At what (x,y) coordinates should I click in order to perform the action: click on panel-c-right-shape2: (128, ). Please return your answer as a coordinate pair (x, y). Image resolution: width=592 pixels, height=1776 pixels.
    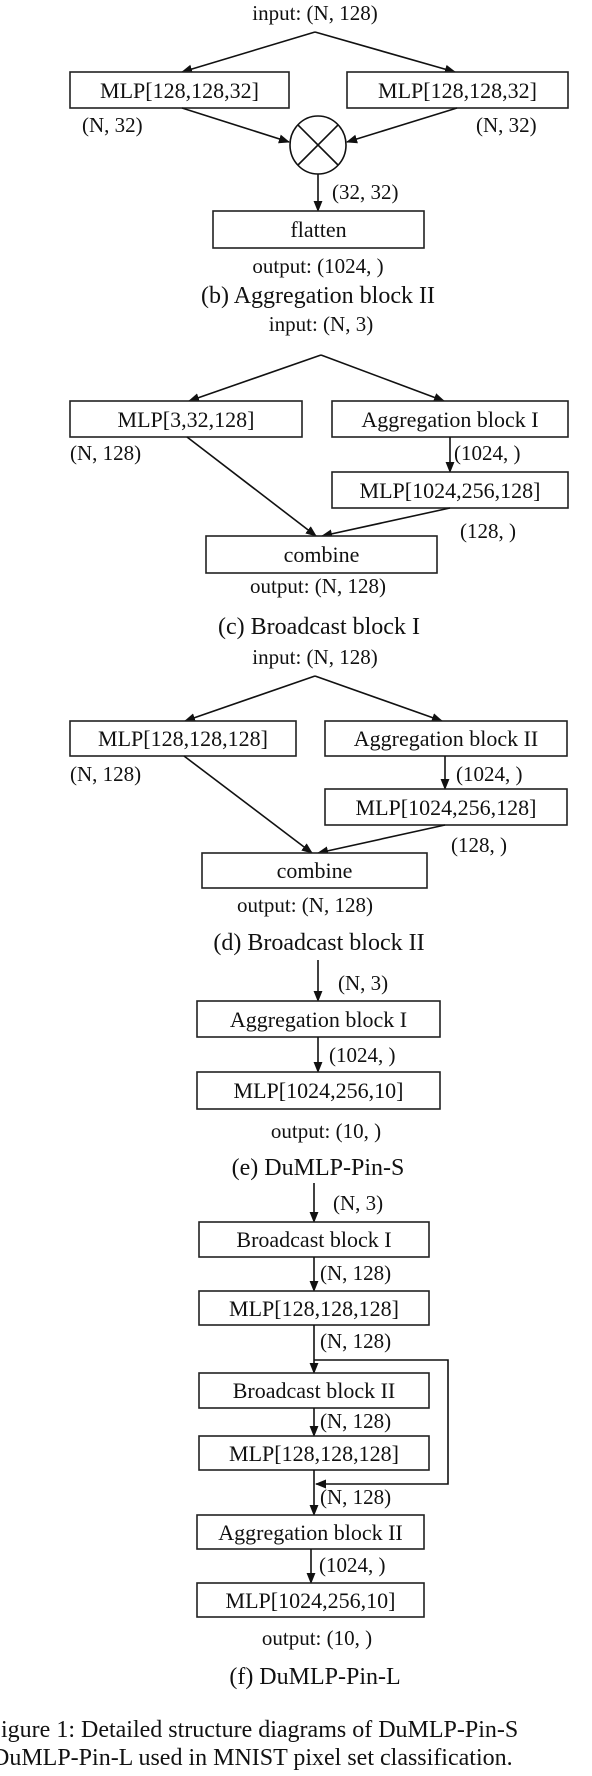
    Looking at the image, I should click on (488, 531).